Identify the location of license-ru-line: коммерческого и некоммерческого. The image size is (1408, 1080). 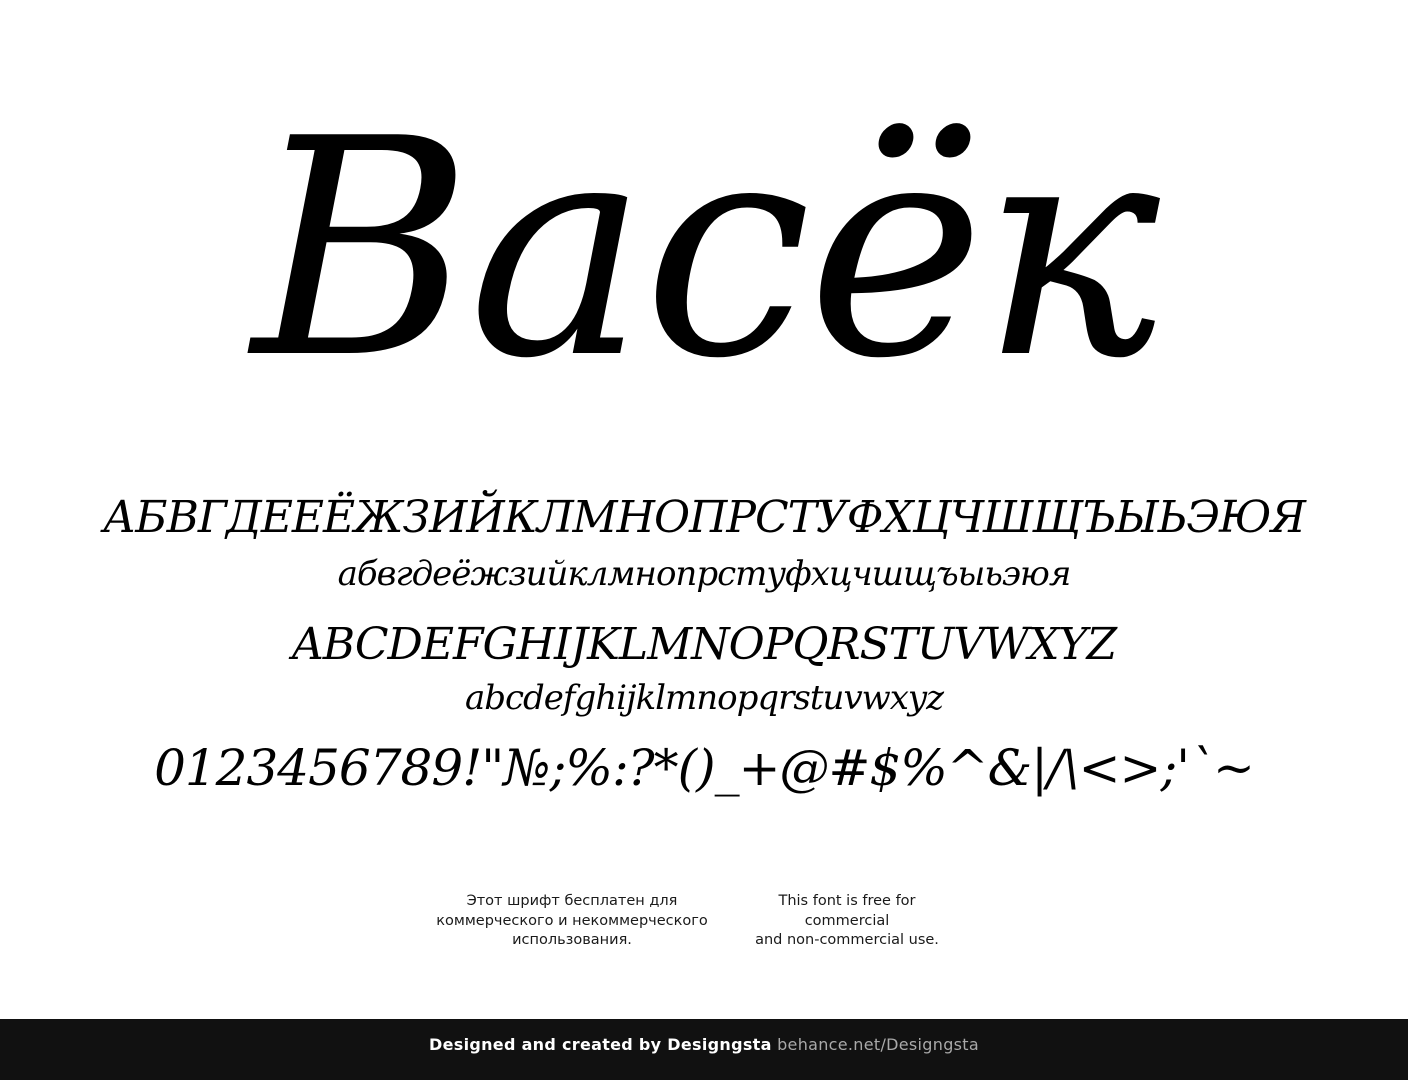
(572, 920).